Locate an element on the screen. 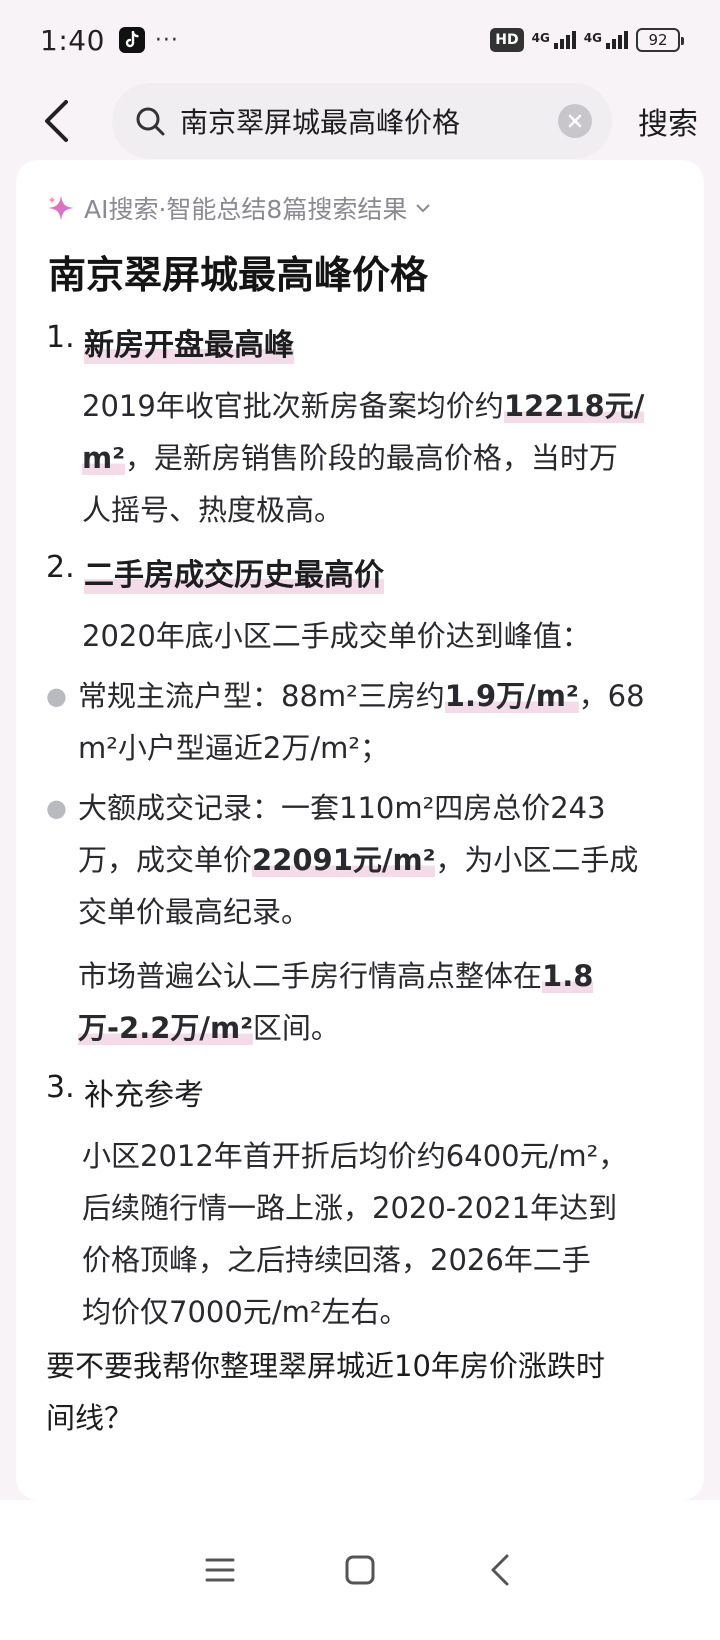 The image size is (720, 1640). search-input: 南京翠屏城最高峰价格 is located at coordinates (369, 121).